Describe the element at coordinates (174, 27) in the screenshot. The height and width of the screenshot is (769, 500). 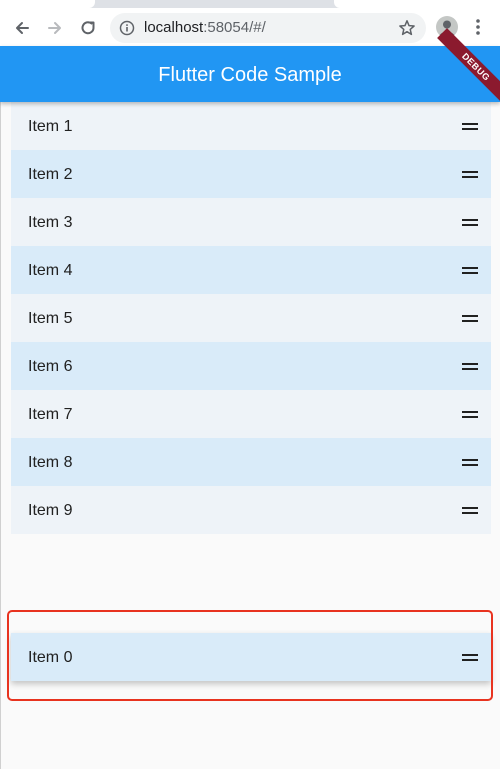
I see `url-host: localhost` at that location.